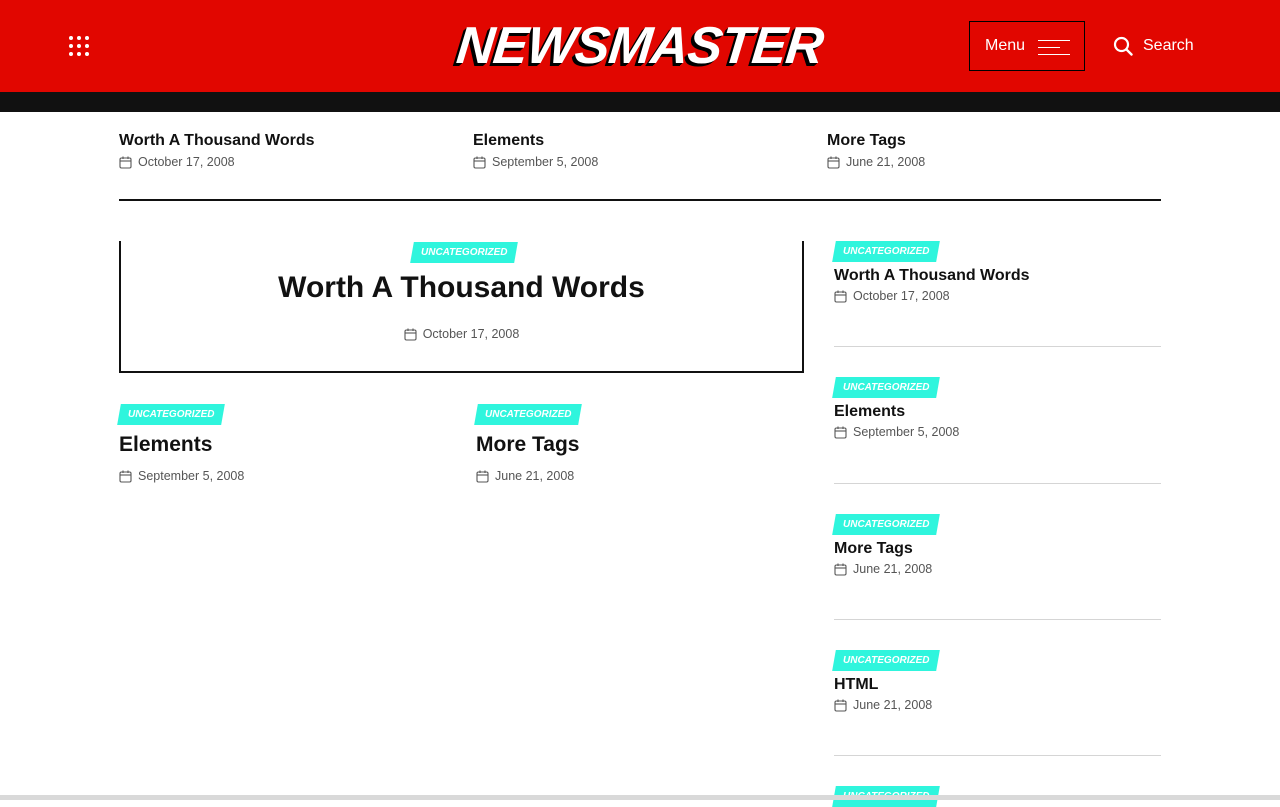 The image size is (1280, 807). I want to click on sidebar-post: UNCATEGORIZED More Tags June 21, 2008, so click(996, 545).